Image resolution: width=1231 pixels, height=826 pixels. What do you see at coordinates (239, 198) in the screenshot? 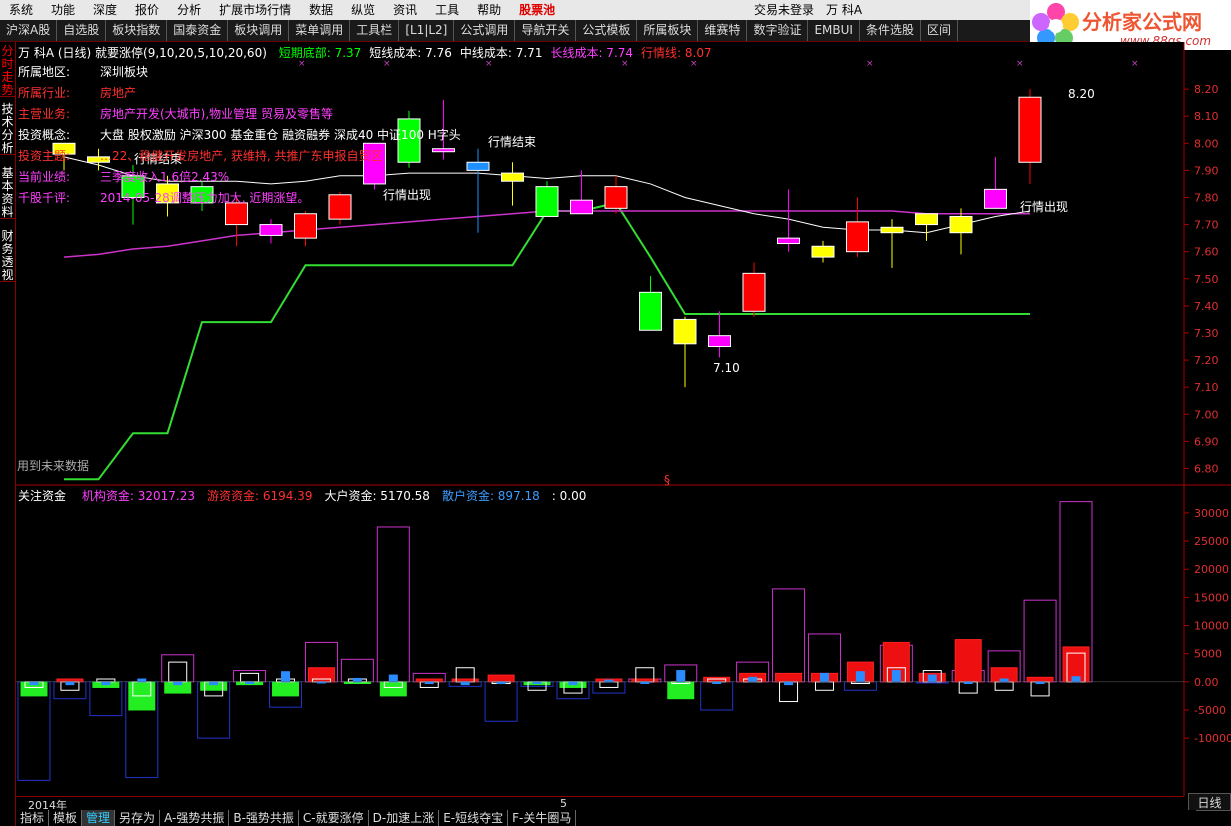
I see `info-row: 千股千评: 2014-05-28调整压力加大, 近期涨望。` at bounding box center [239, 198].